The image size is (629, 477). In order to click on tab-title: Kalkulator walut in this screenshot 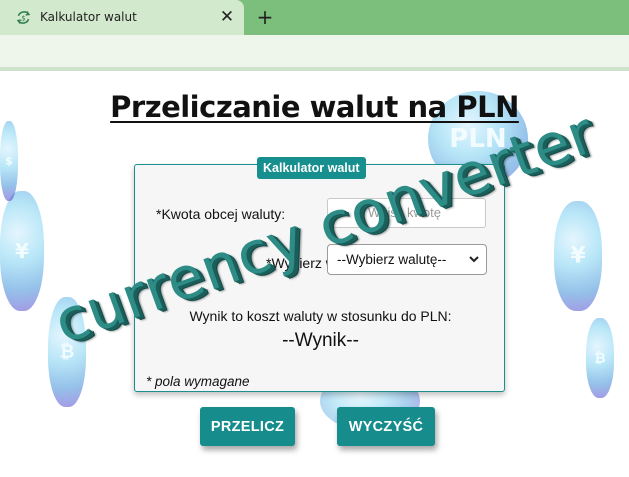, I will do `click(88, 17)`.